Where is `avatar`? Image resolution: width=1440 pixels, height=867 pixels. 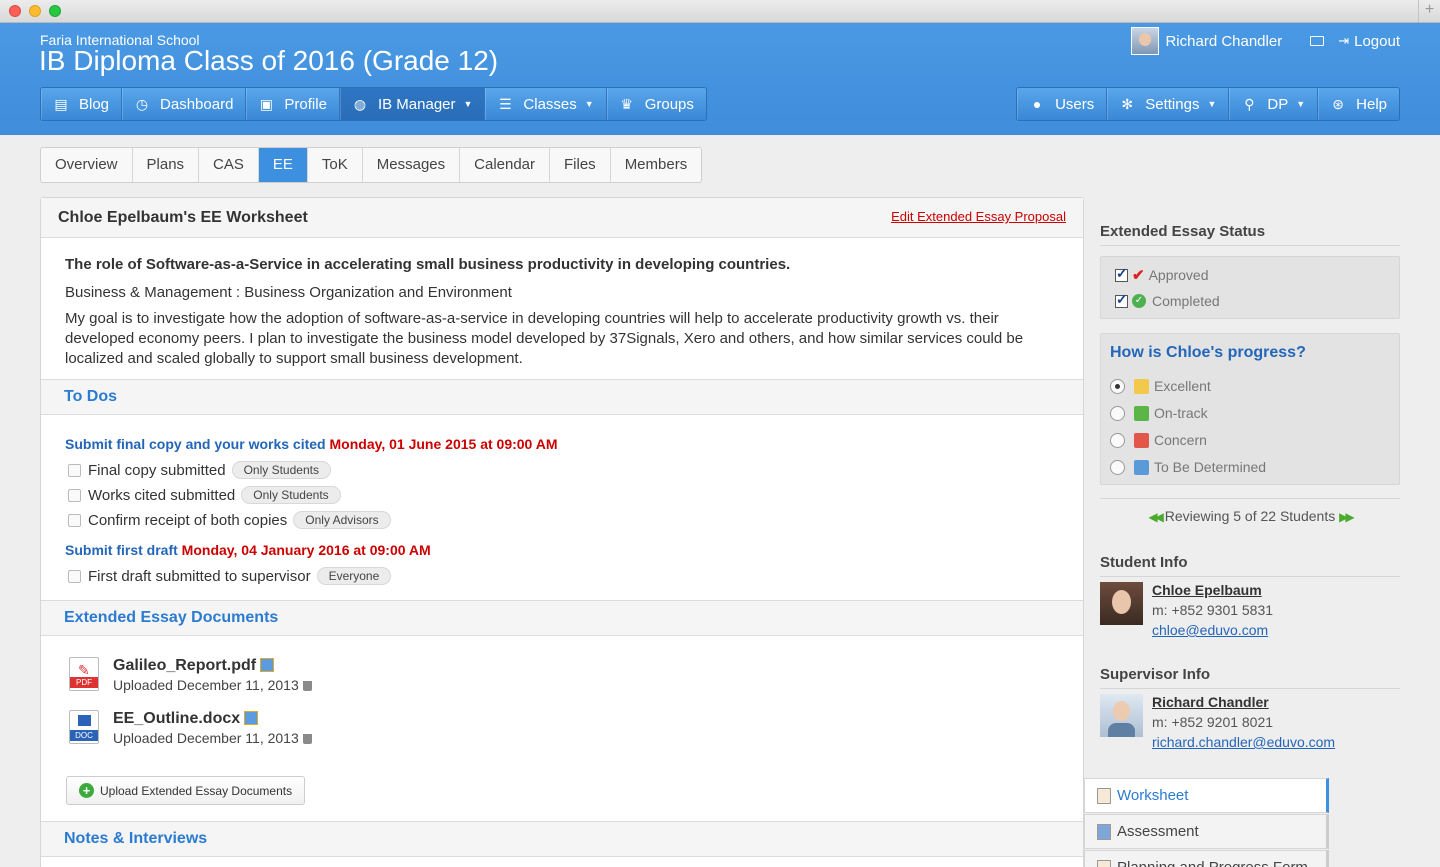 avatar is located at coordinates (1145, 41).